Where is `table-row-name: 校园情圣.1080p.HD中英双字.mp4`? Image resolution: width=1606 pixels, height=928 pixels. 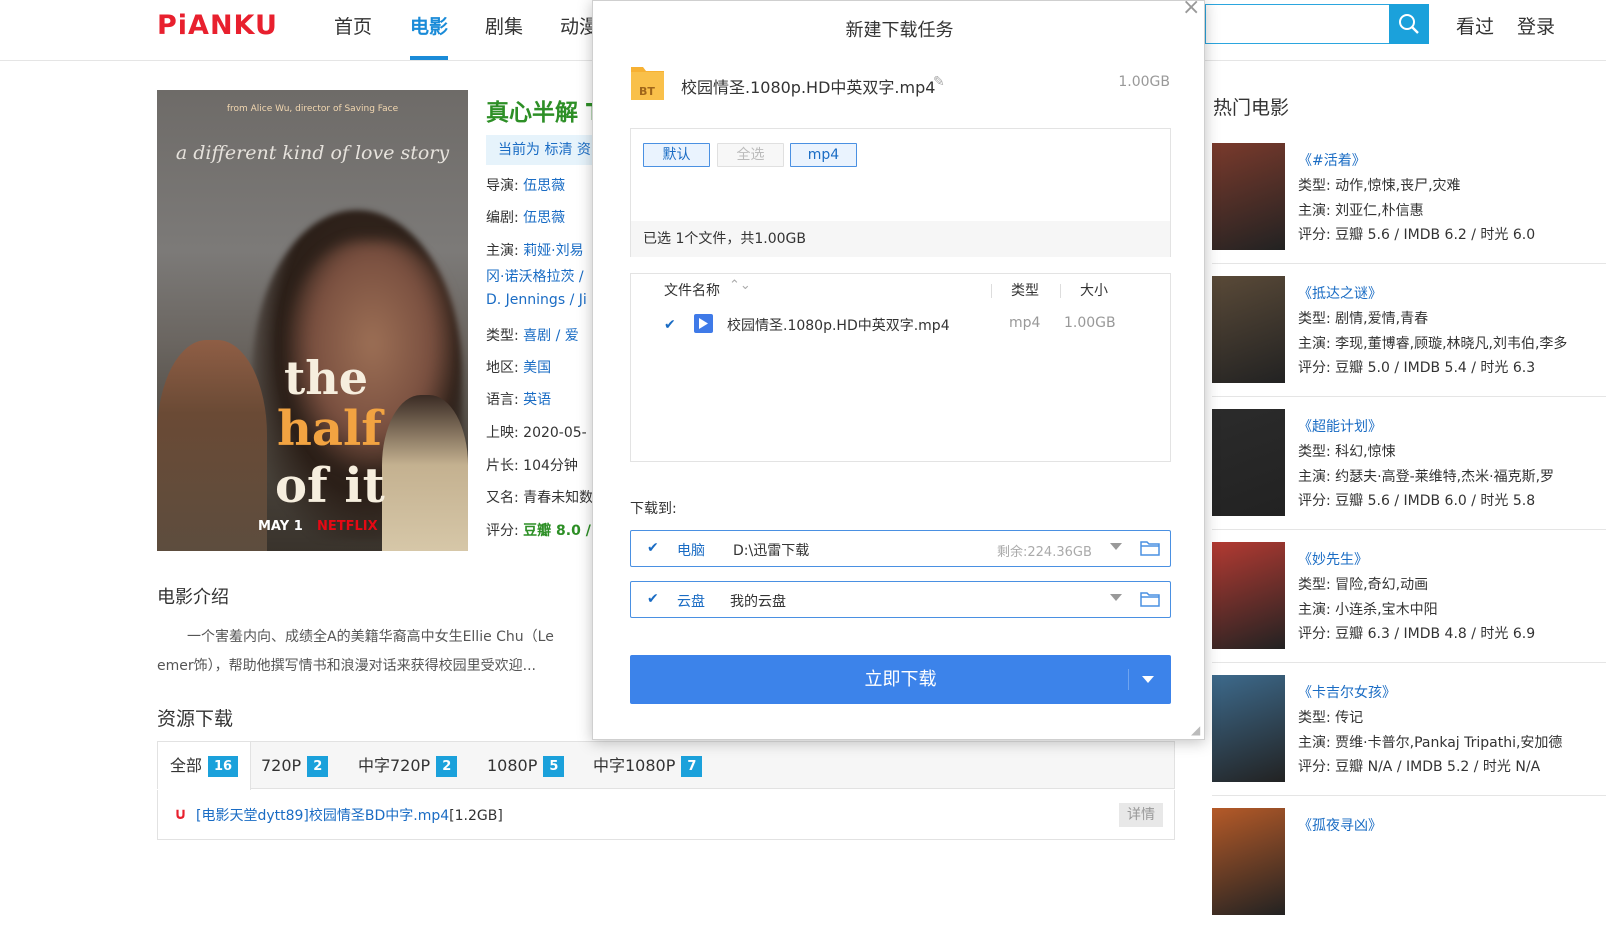 table-row-name: 校园情圣.1080p.HD中英双字.mp4 is located at coordinates (838, 326).